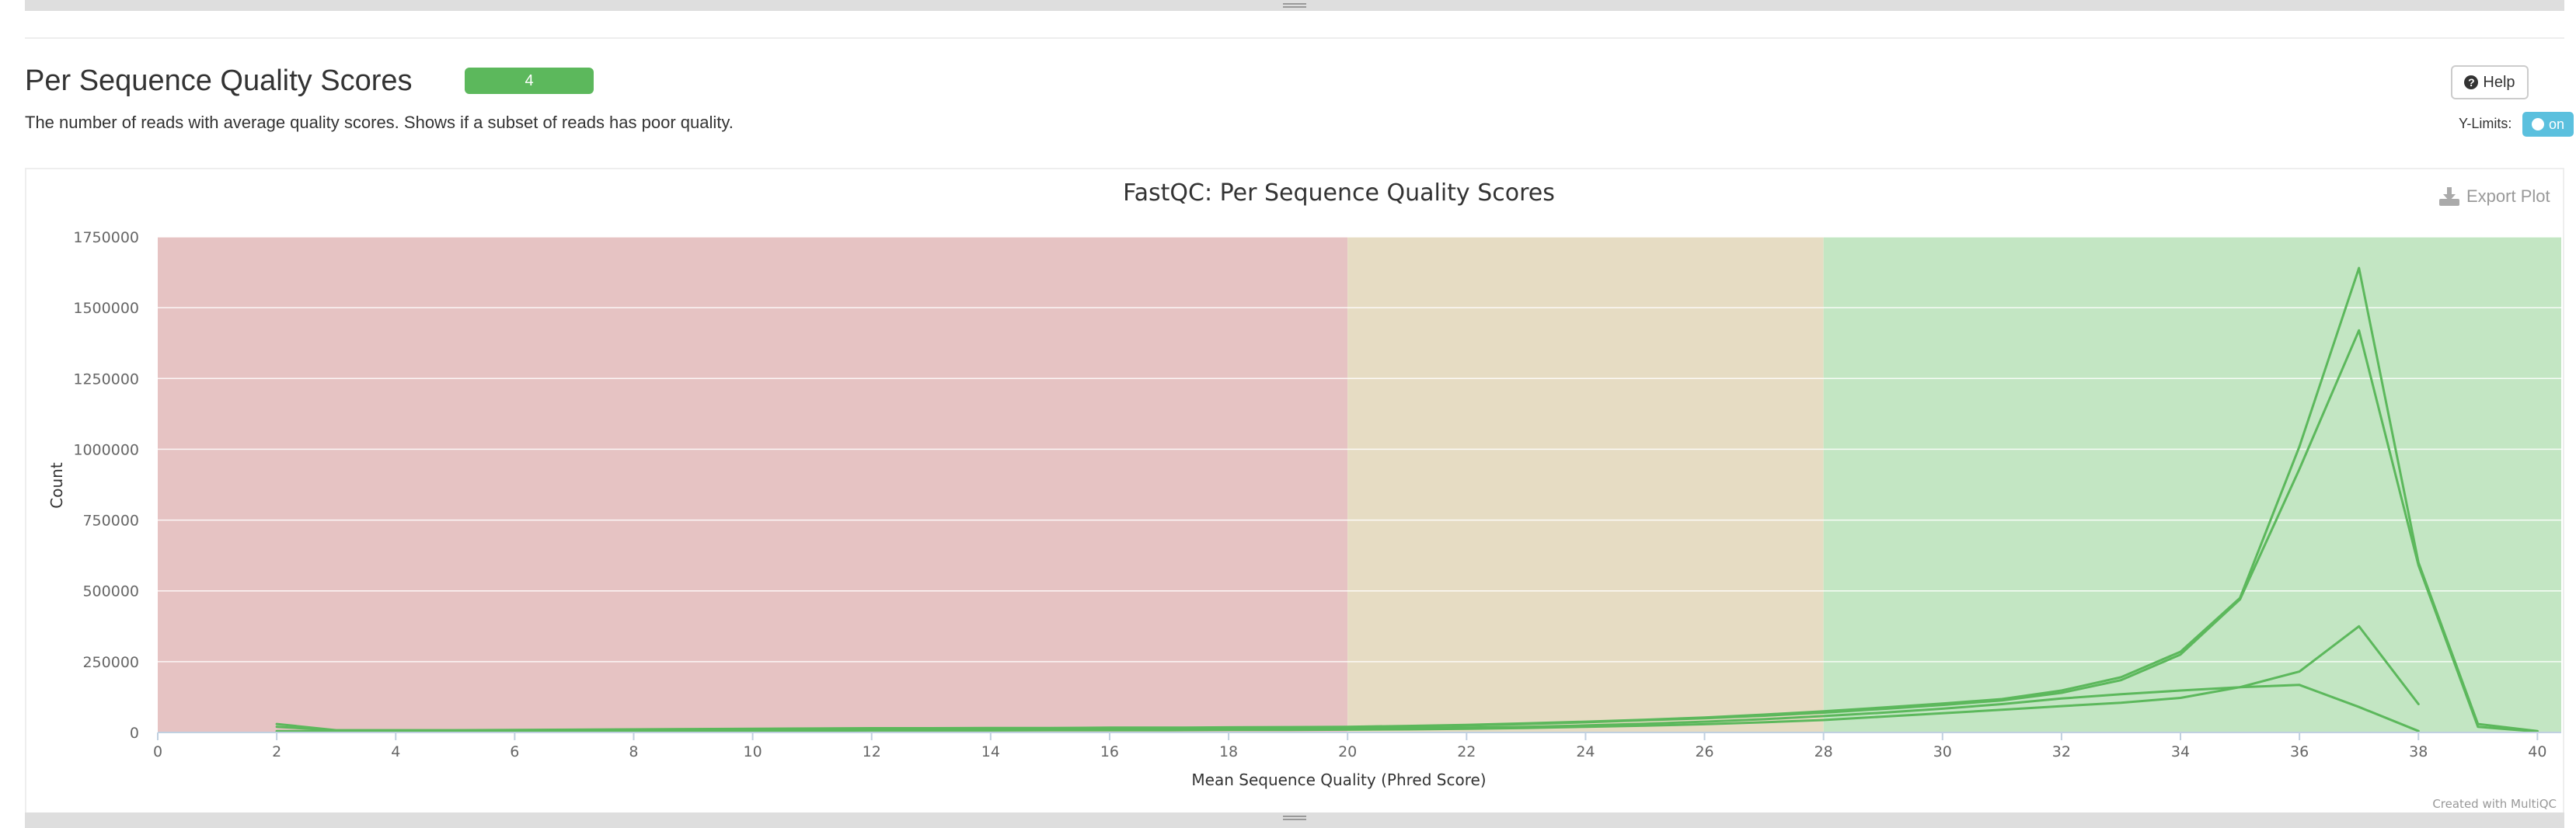  Describe the element at coordinates (2299, 751) in the screenshot. I see `x-tick-label: 36` at that location.